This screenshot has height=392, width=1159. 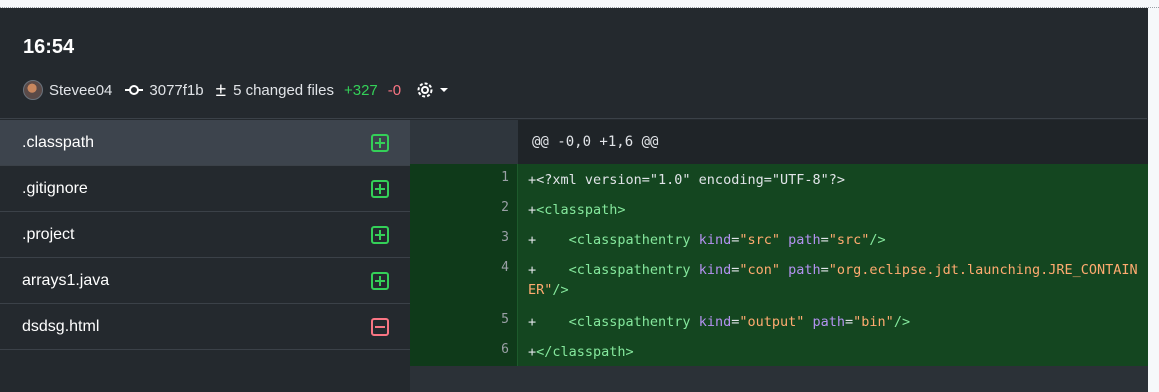 What do you see at coordinates (360, 90) in the screenshot?
I see `additions-count: +327` at bounding box center [360, 90].